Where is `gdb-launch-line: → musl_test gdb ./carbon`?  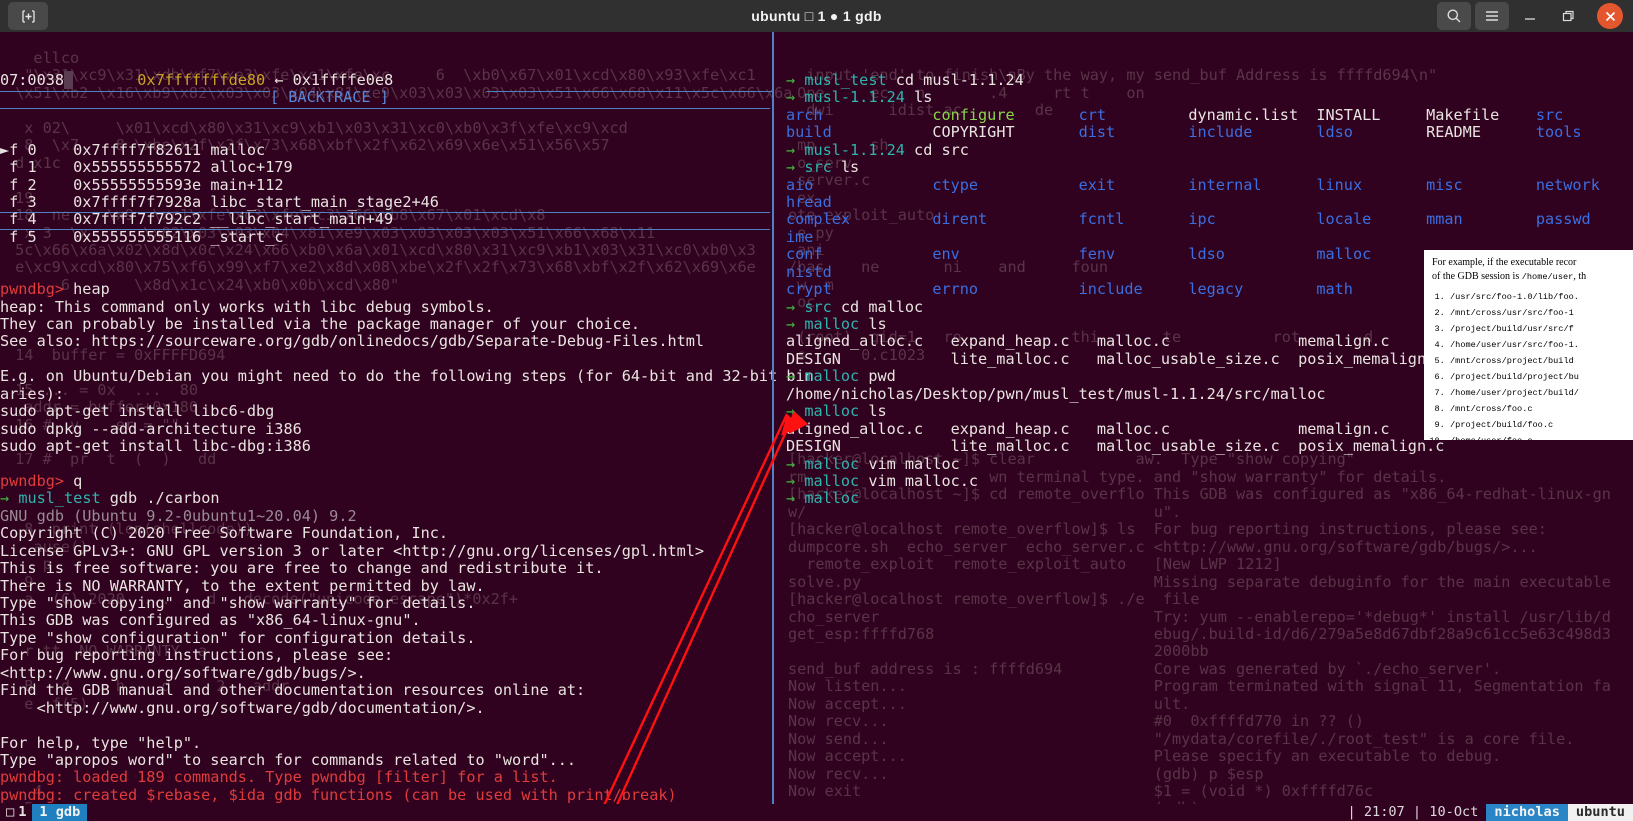
gdb-launch-line: → musl_test gdb ./carbon is located at coordinates (110, 498).